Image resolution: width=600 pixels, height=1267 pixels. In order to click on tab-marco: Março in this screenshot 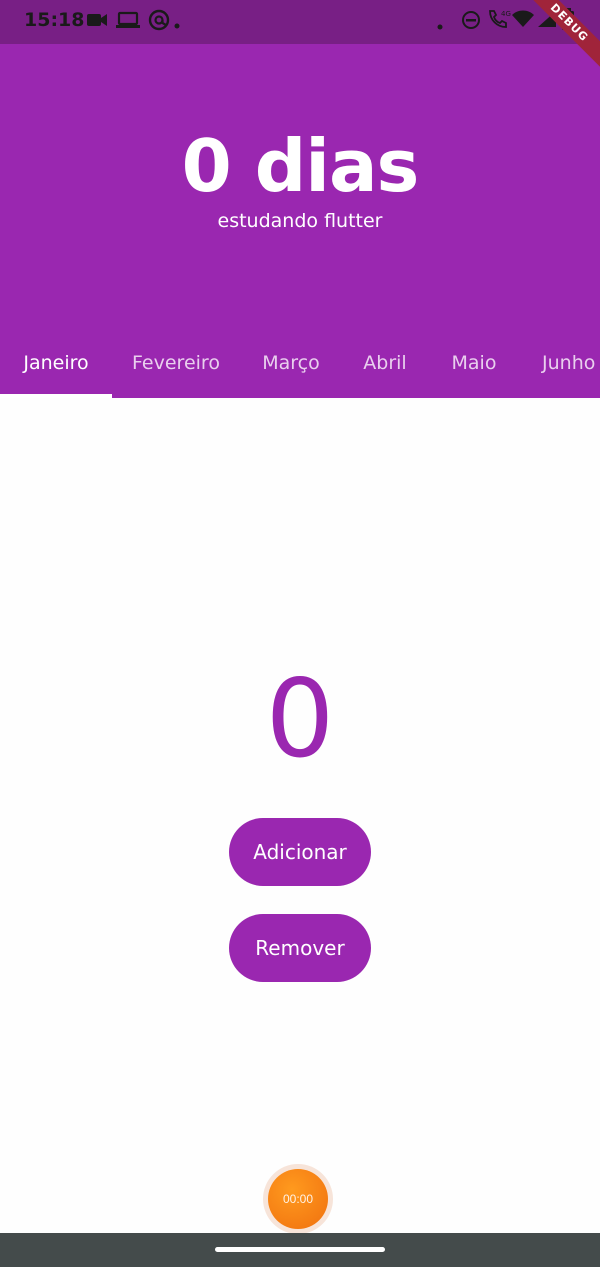, I will do `click(291, 363)`.